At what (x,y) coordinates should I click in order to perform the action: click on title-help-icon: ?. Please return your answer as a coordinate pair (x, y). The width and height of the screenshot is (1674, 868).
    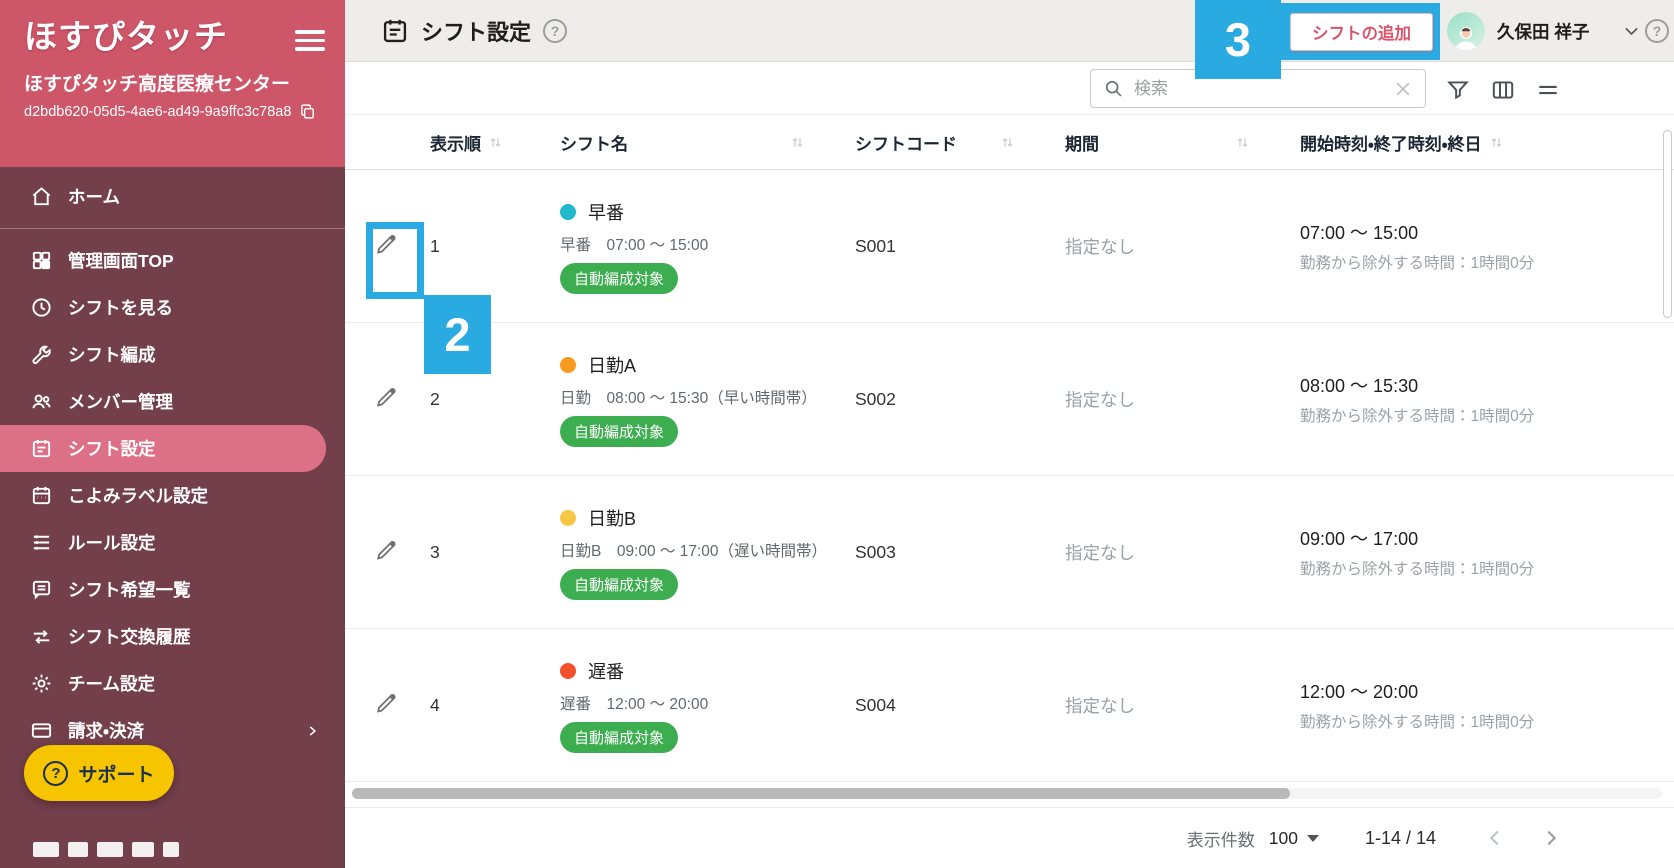
    Looking at the image, I should click on (555, 30).